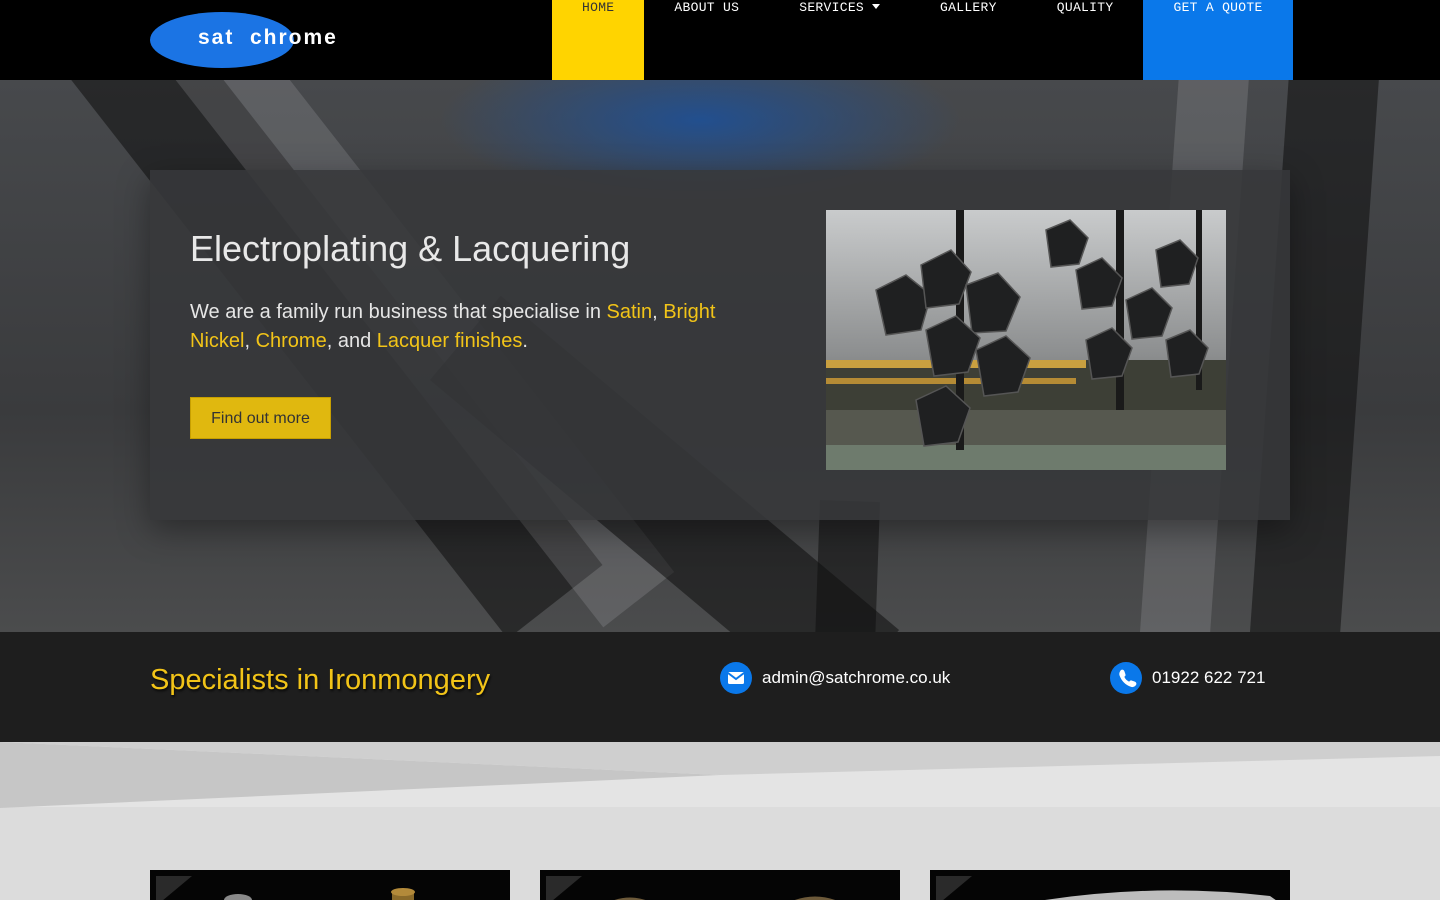 The width and height of the screenshot is (1440, 900). Describe the element at coordinates (720, 775) in the screenshot. I see `section-divider-shape` at that location.